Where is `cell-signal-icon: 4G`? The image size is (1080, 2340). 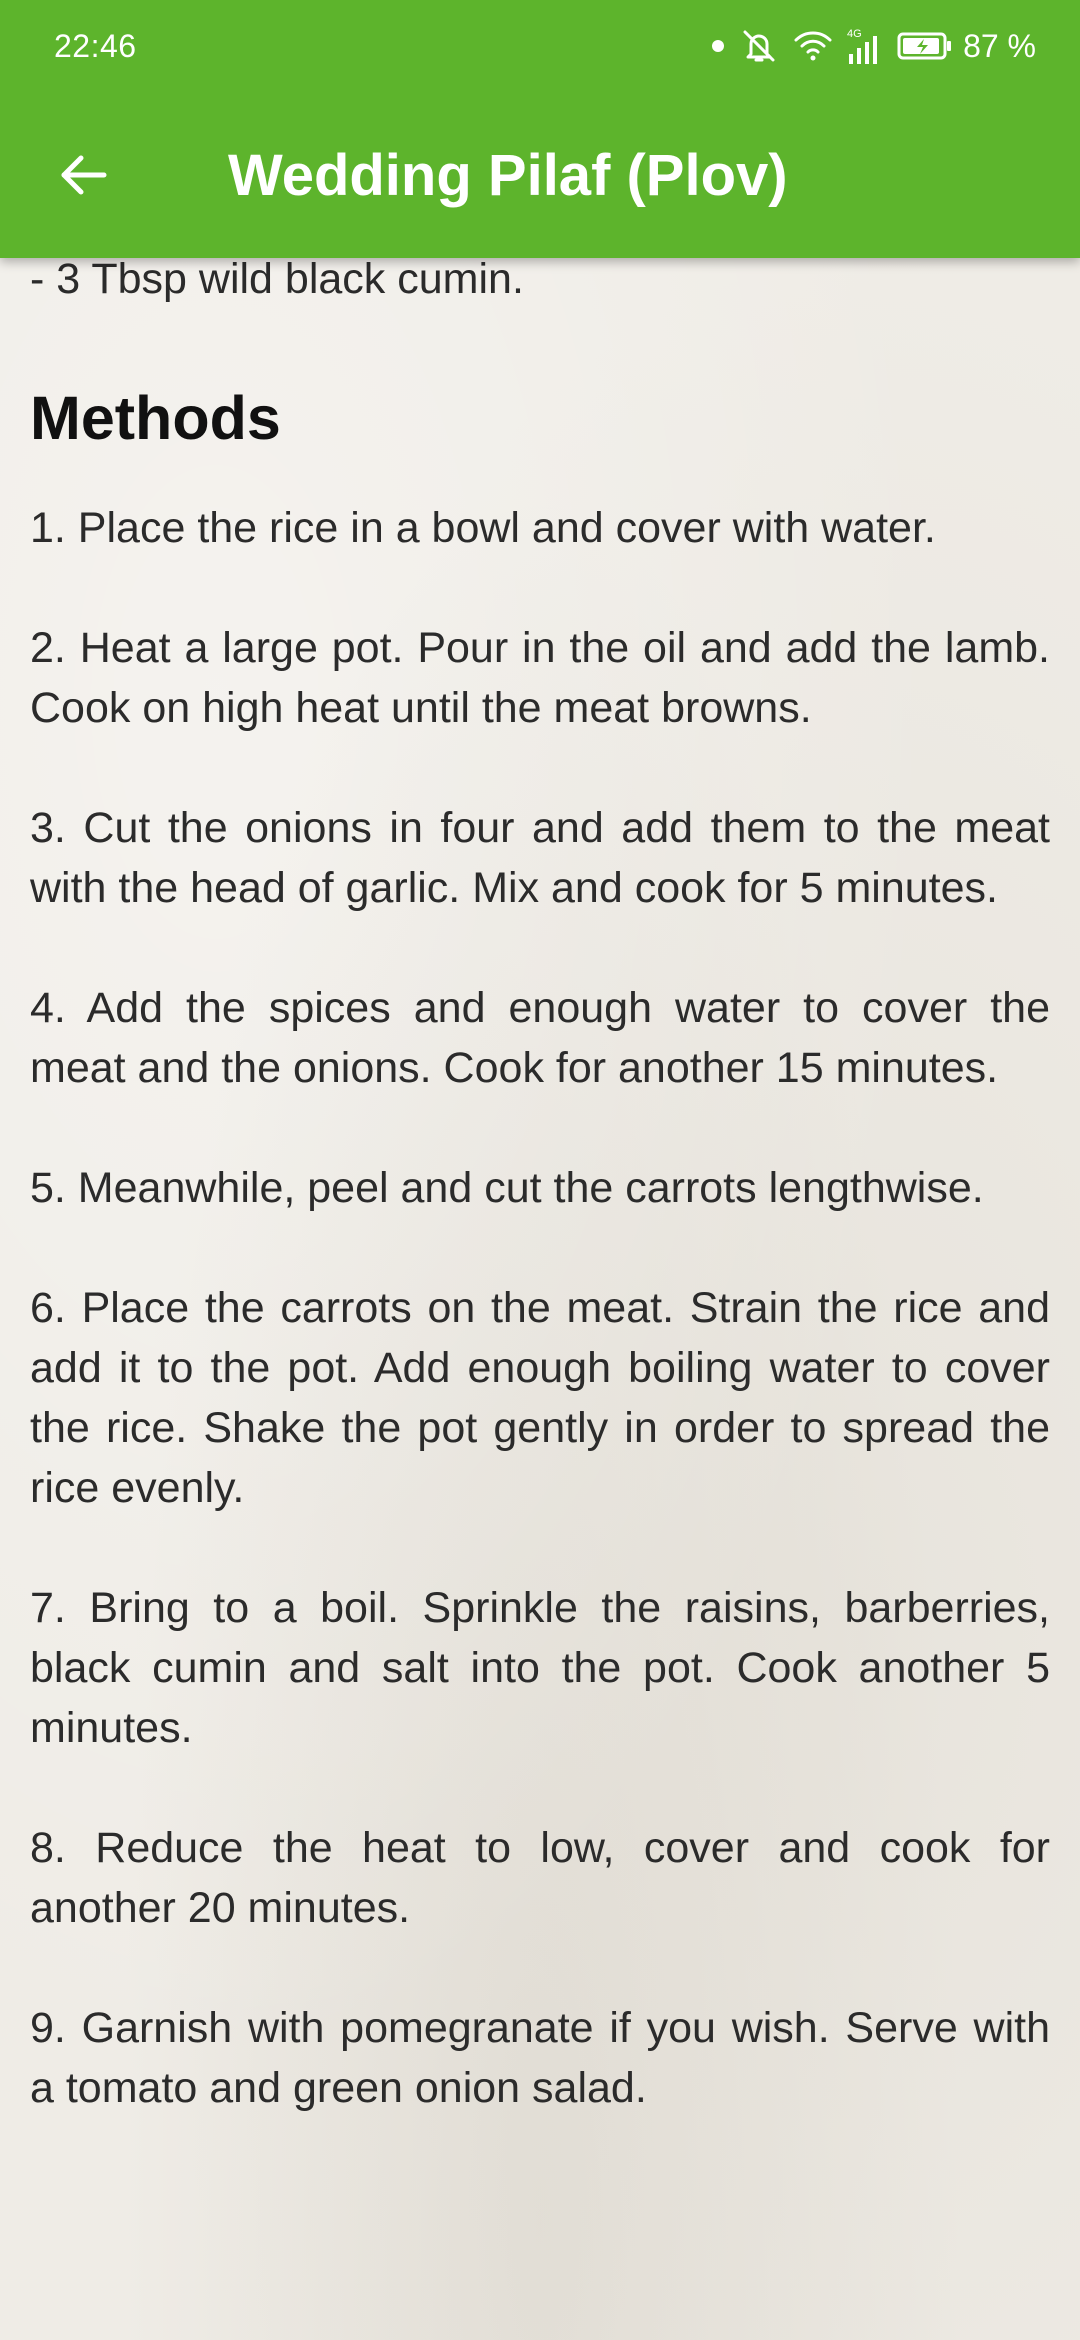
cell-signal-icon: 4G is located at coordinates (865, 46).